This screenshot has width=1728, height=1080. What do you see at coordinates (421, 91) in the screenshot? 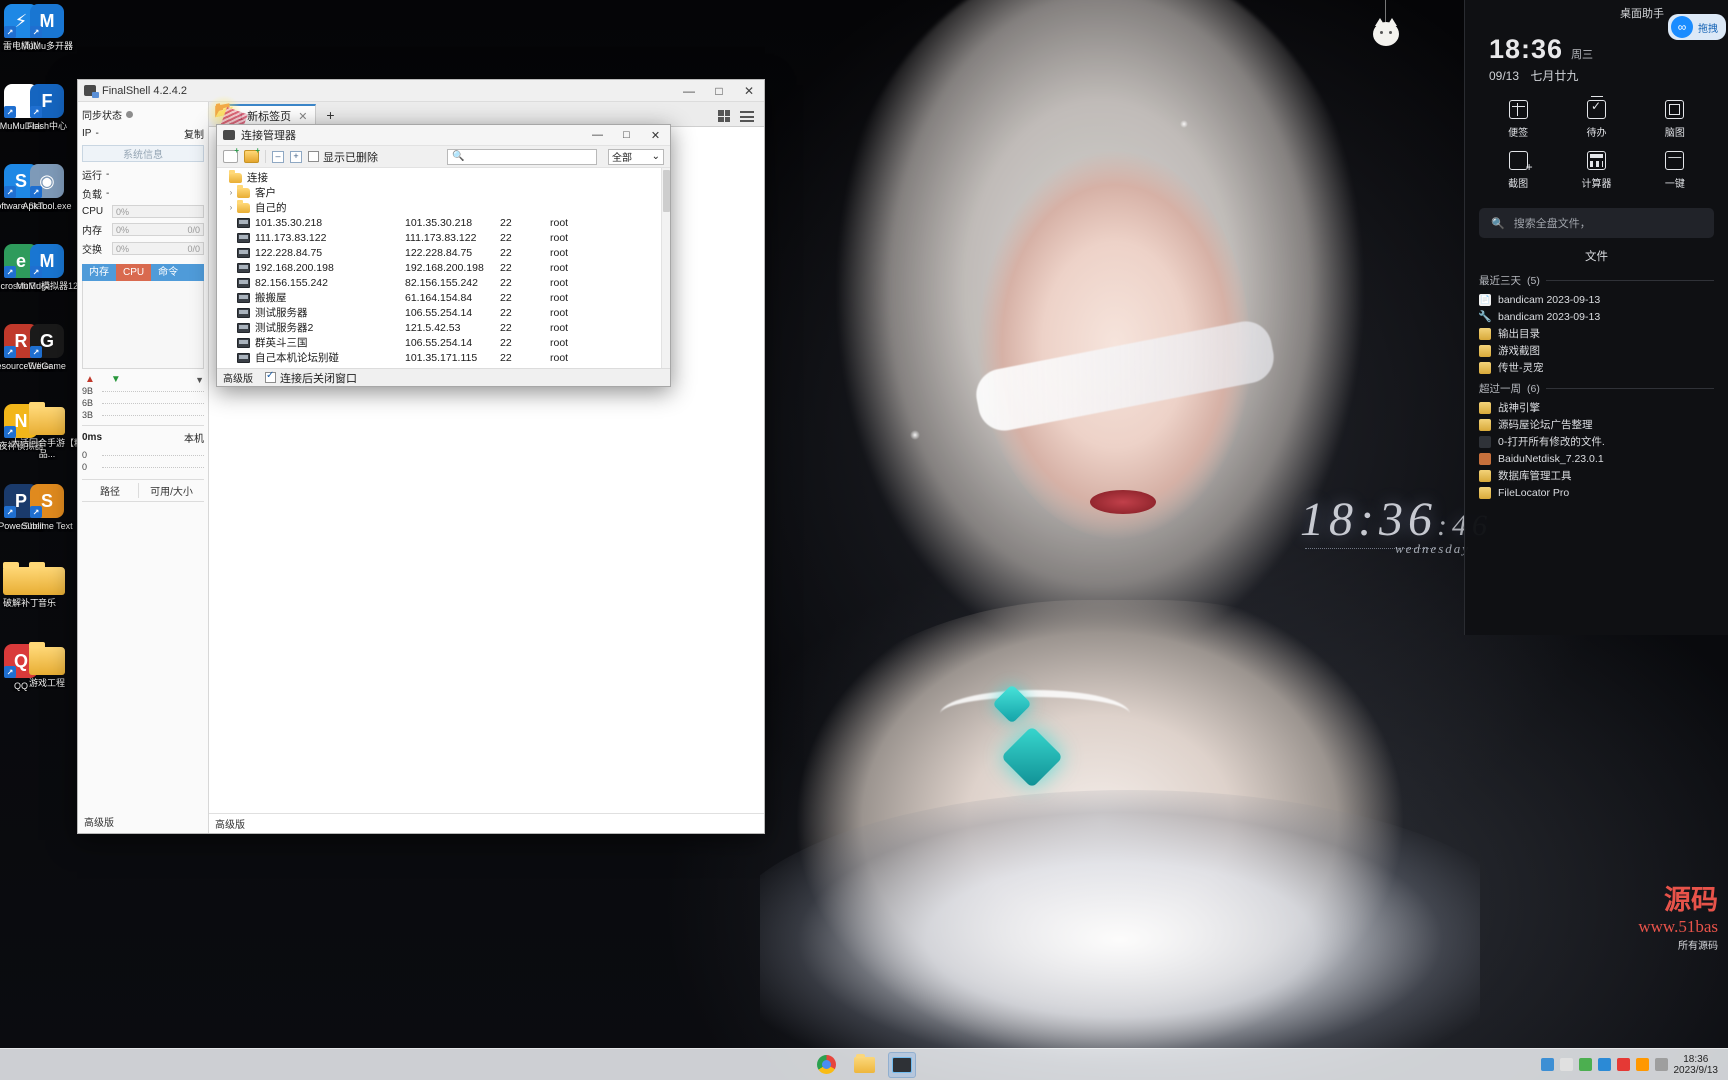
I see `finalshell-titlebar: FinalShell 4.2.4.2 — □ ✕` at bounding box center [421, 91].